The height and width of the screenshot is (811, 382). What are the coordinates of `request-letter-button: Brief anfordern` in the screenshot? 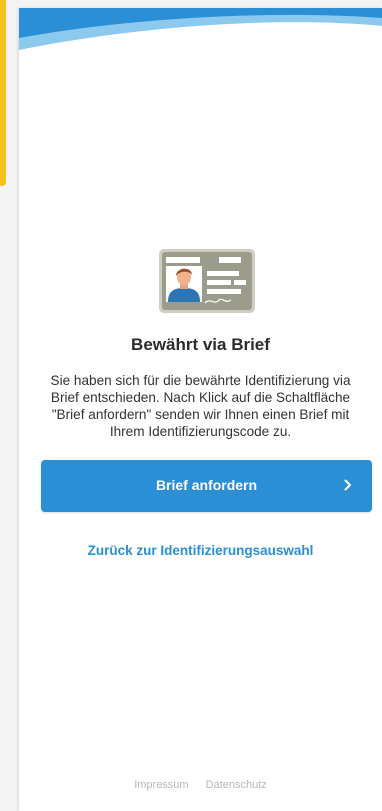 It's located at (206, 486).